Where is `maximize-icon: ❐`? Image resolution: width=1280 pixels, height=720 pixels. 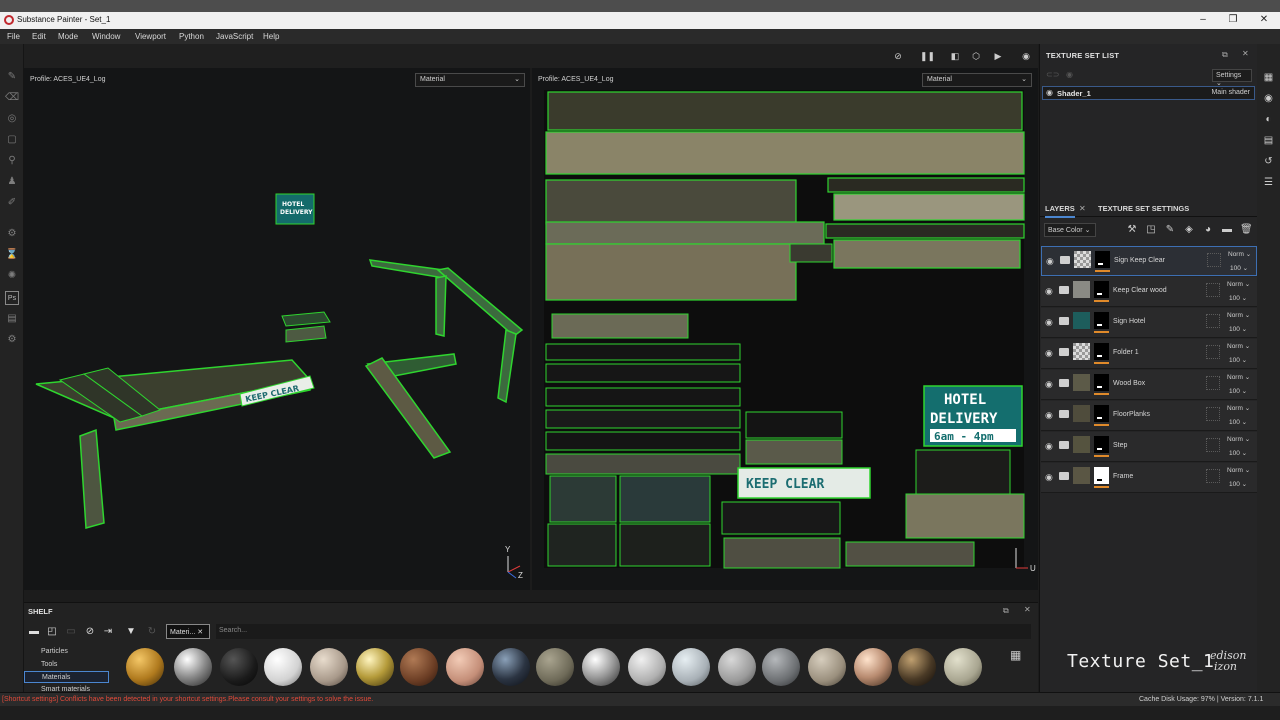 maximize-icon: ❐ is located at coordinates (1233, 19).